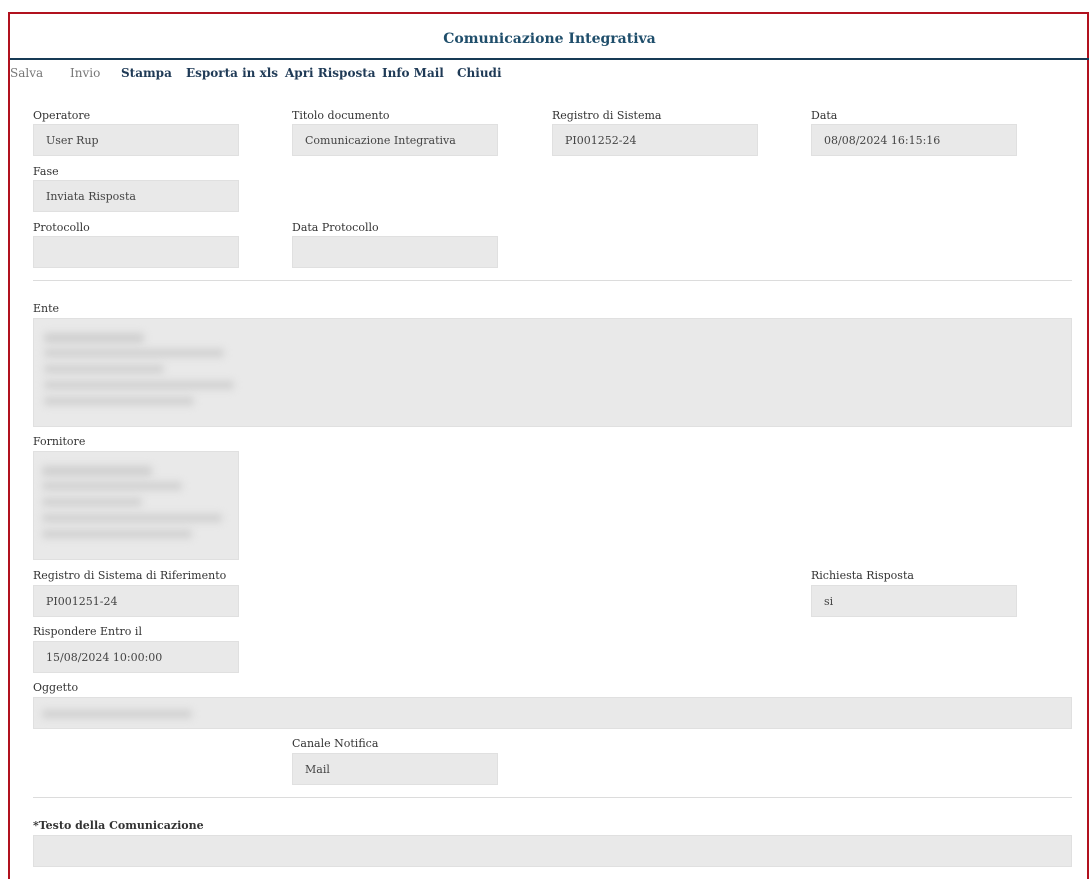 The height and width of the screenshot is (879, 1089). Describe the element at coordinates (330, 73) in the screenshot. I see `apri-risposta-button: Apri Risposta` at that location.